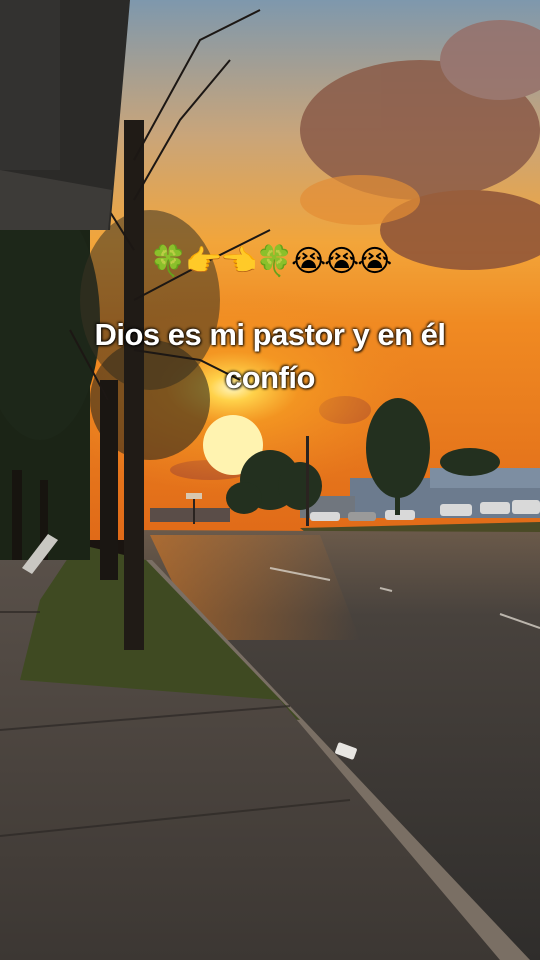 The height and width of the screenshot is (960, 540). What do you see at coordinates (271, 261) in the screenshot?
I see `emoji-line: 🍀👉👈🍀😭😭😭` at bounding box center [271, 261].